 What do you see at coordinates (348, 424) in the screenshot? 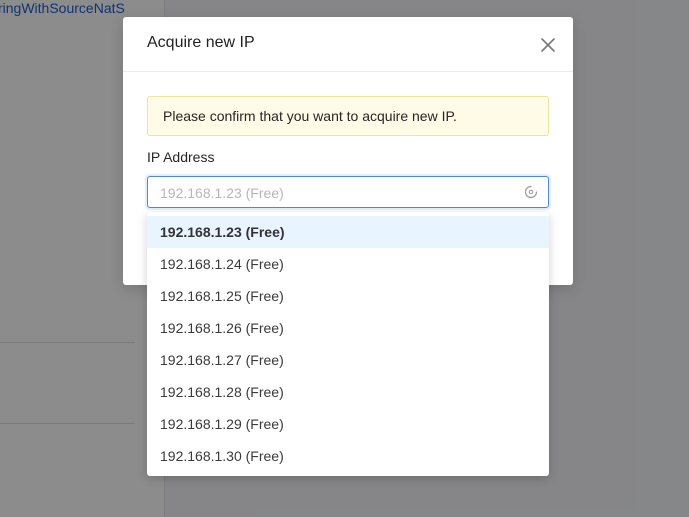
I see `dropdown-option: 192.168.1.29 (Free)` at bounding box center [348, 424].